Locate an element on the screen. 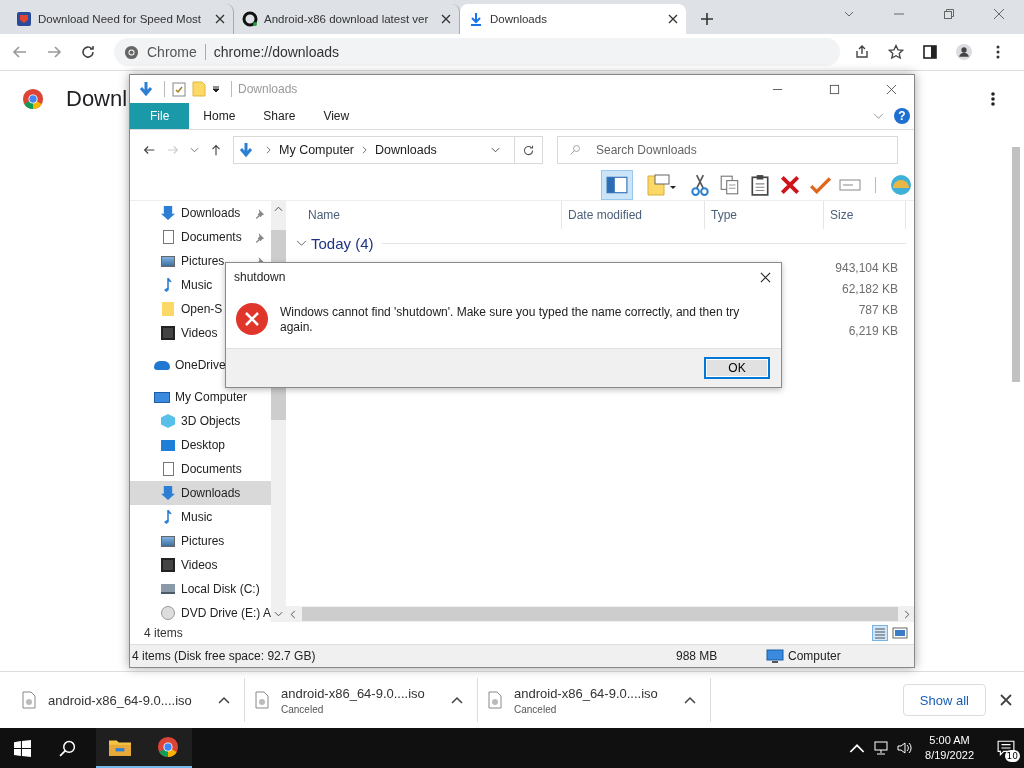 Image resolution: width=1024 pixels, height=768 pixels. address-field: My Computer Downloads is located at coordinates (374, 150).